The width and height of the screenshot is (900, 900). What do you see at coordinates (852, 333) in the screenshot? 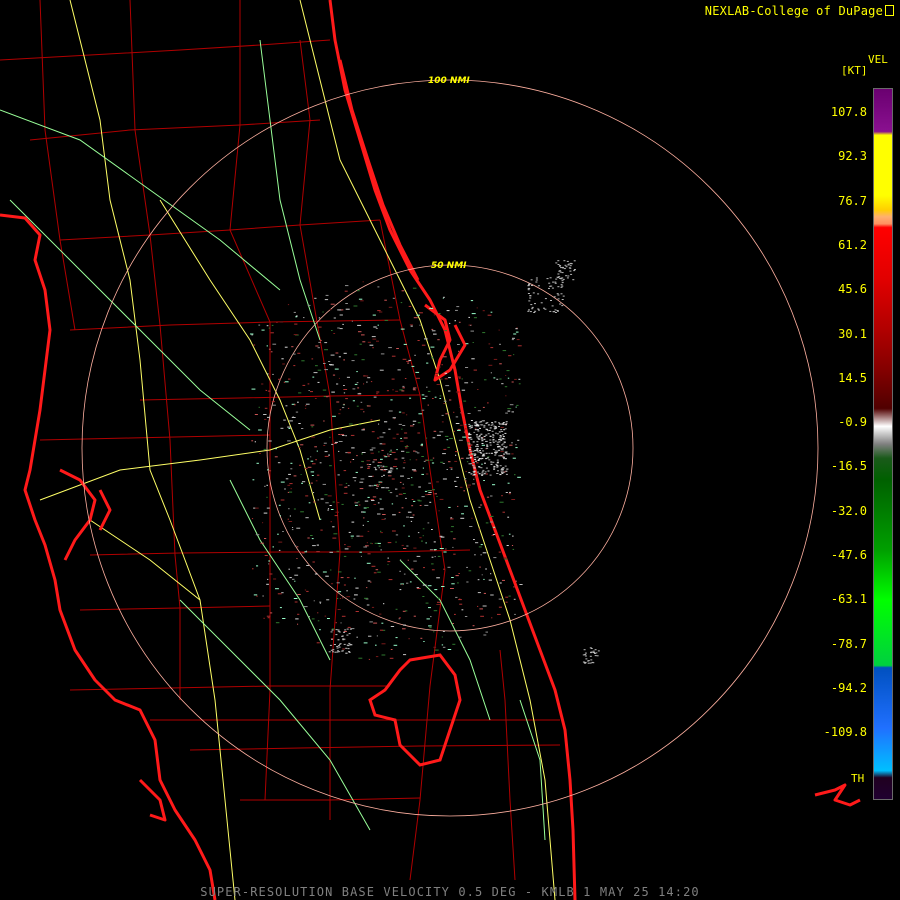
I see `colorbar-tick-label: 30.1` at bounding box center [852, 333].